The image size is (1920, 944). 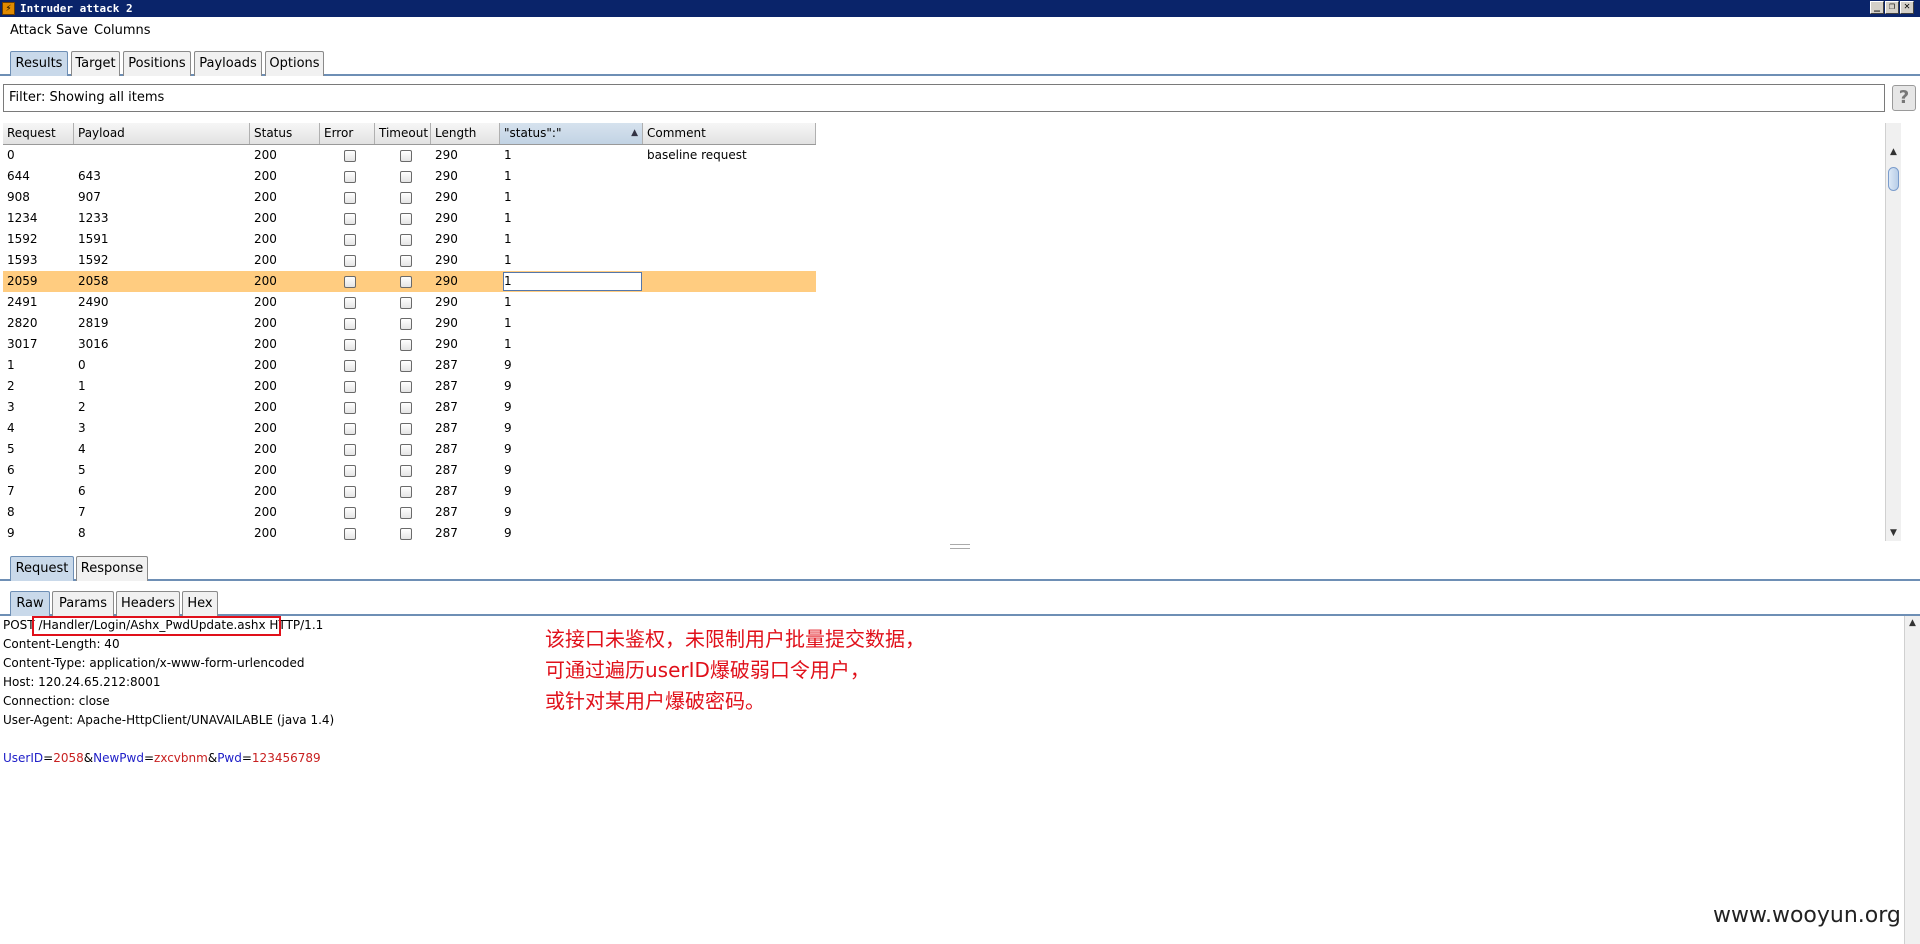 I want to click on table-row: 0 200 290 1 baseline request, so click(x=409, y=155).